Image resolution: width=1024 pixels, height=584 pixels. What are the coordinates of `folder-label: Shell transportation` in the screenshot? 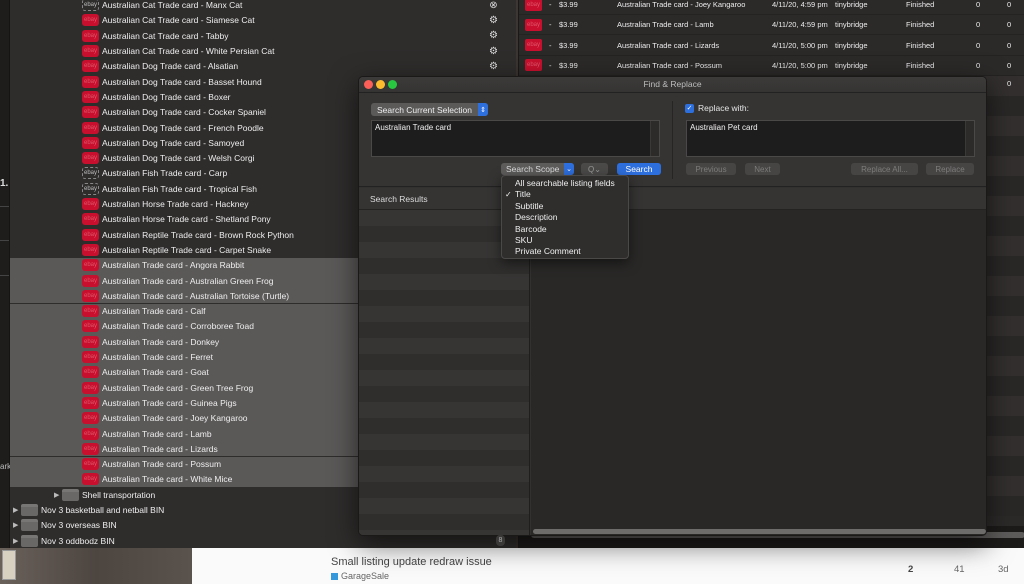 It's located at (119, 494).